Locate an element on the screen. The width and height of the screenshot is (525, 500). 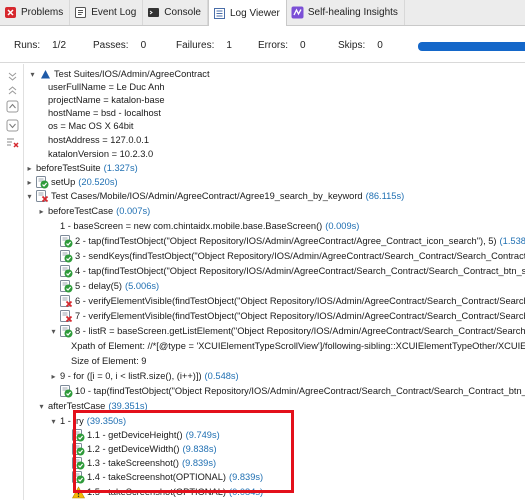
tree-row: hostName = bsd - localhost is located at coordinates (275, 113).